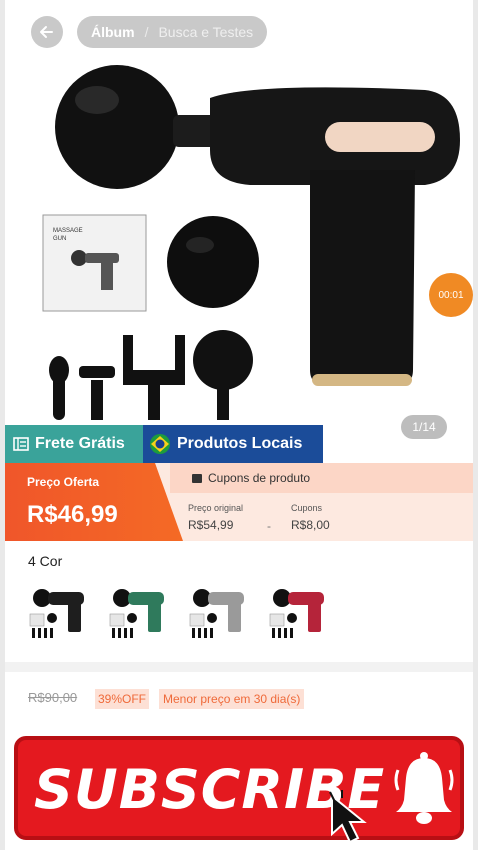  What do you see at coordinates (269, 526) in the screenshot?
I see `price-dash: -` at bounding box center [269, 526].